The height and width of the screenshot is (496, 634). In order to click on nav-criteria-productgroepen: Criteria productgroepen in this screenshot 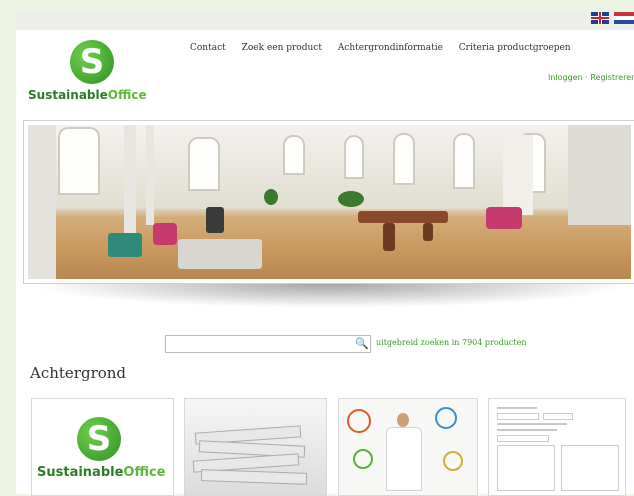, I will do `click(515, 48)`.